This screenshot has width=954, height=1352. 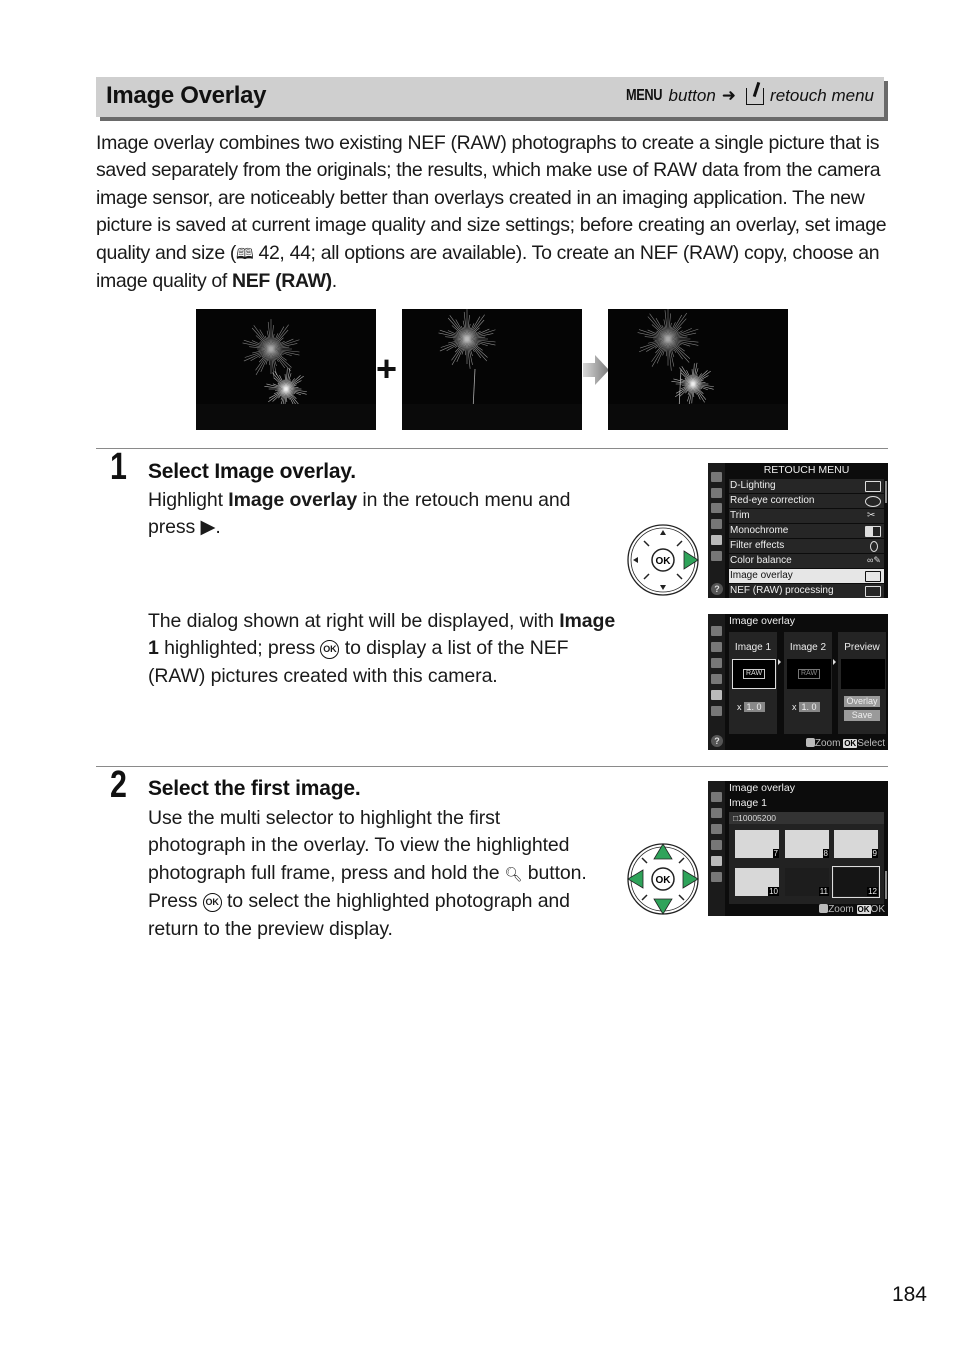 I want to click on menu-tabs: ?, so click(x=716, y=530).